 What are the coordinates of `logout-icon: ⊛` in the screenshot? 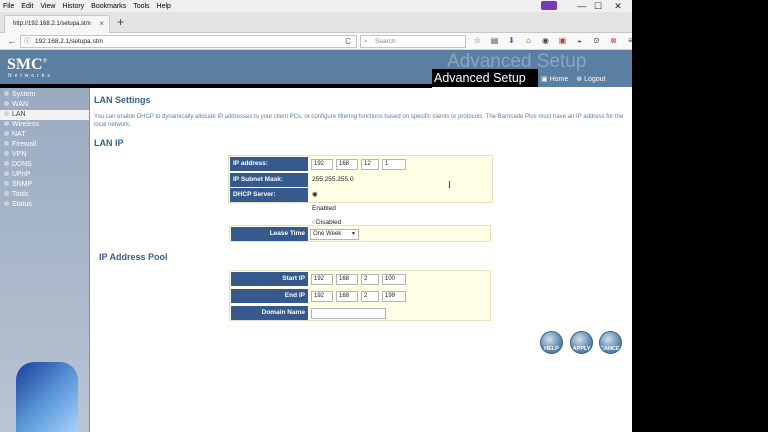 It's located at (580, 79).